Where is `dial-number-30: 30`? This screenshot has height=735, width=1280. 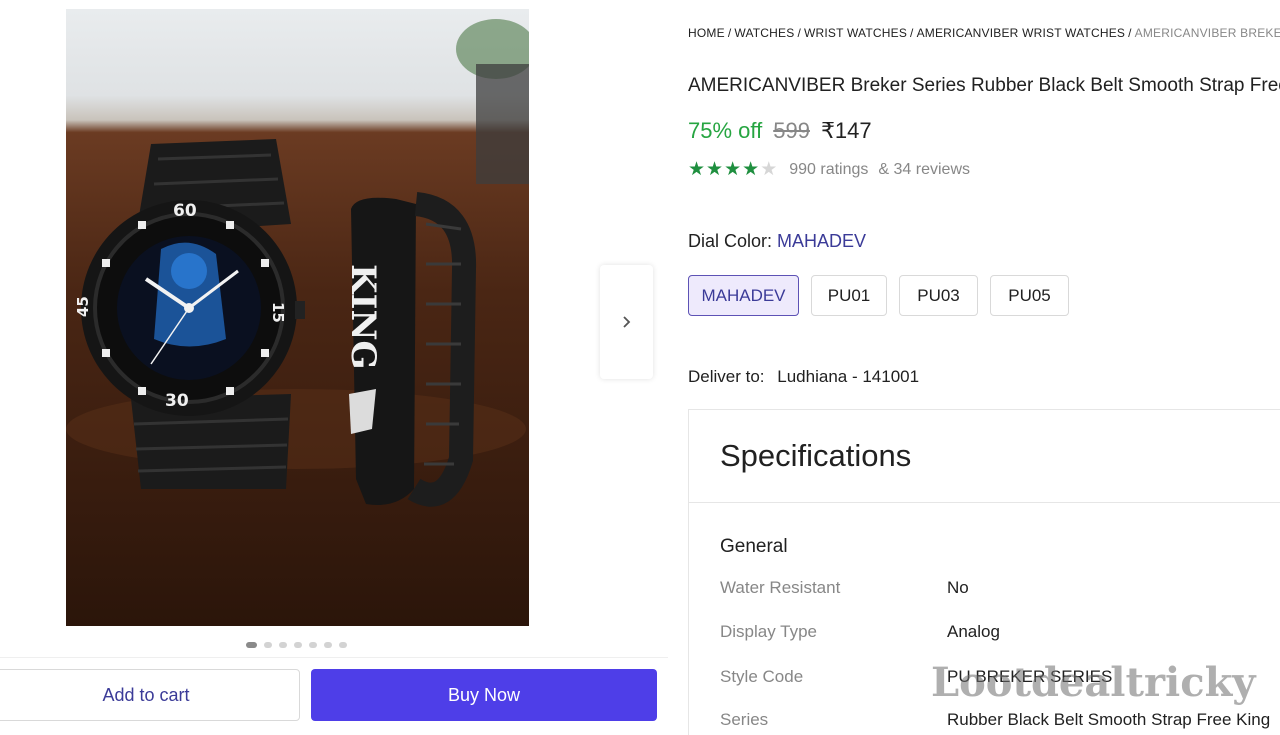 dial-number-30: 30 is located at coordinates (177, 401).